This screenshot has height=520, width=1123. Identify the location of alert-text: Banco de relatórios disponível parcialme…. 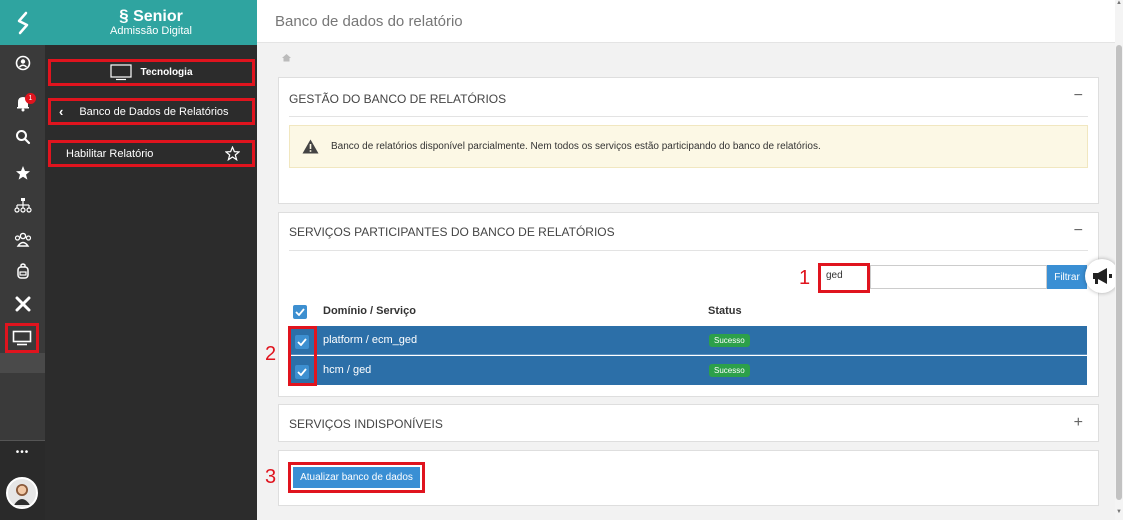
(576, 146).